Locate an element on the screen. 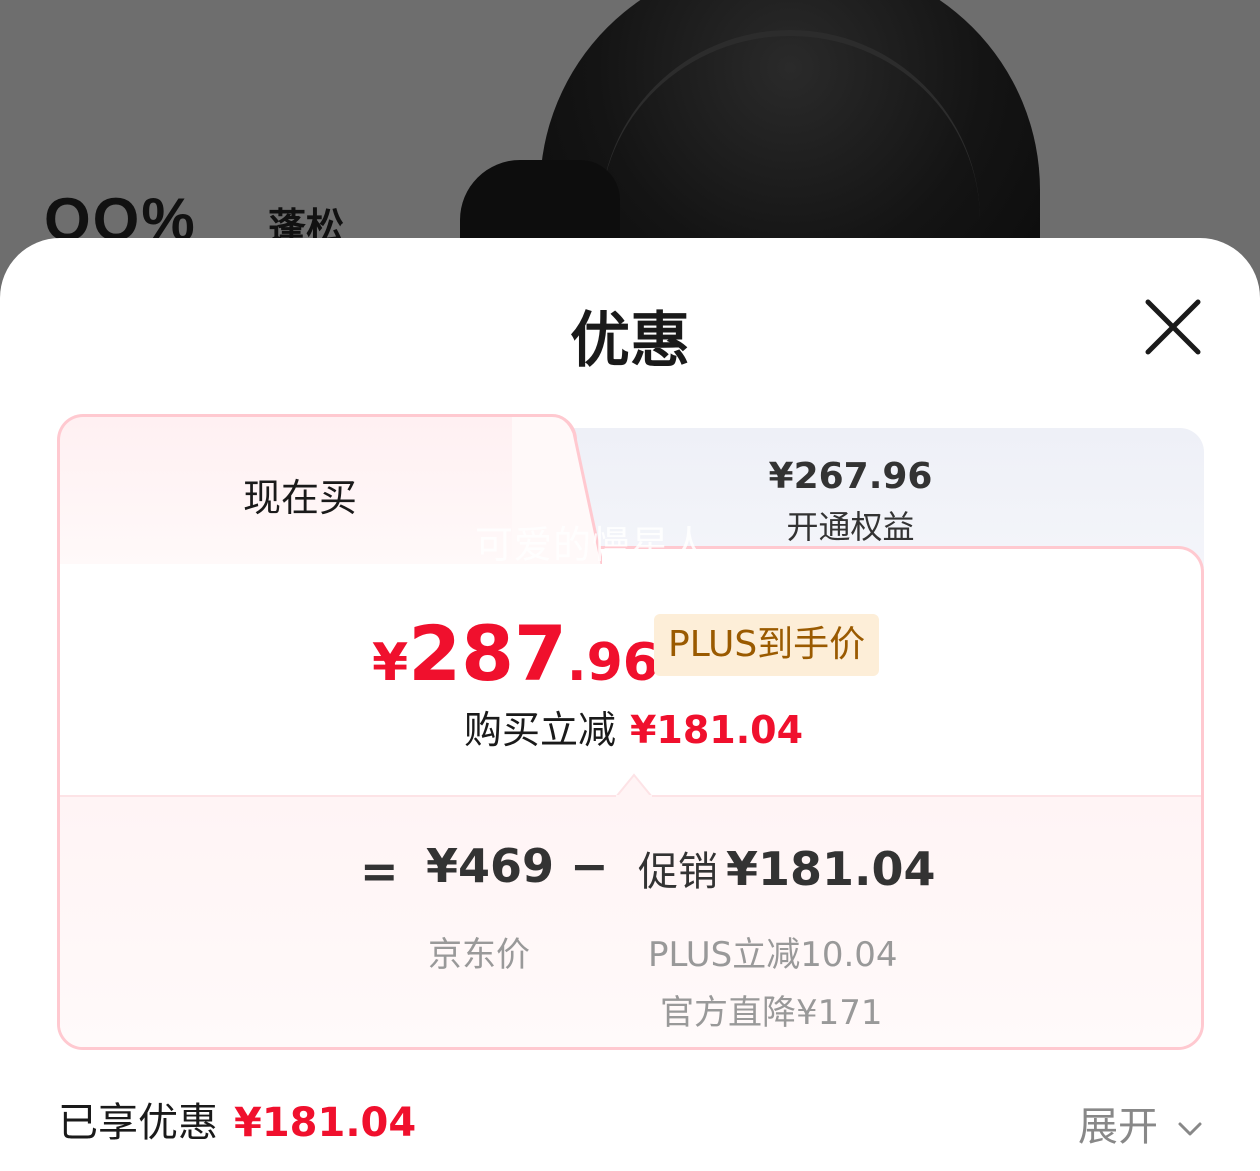 The height and width of the screenshot is (1171, 1260). close-icon is located at coordinates (1173, 327).